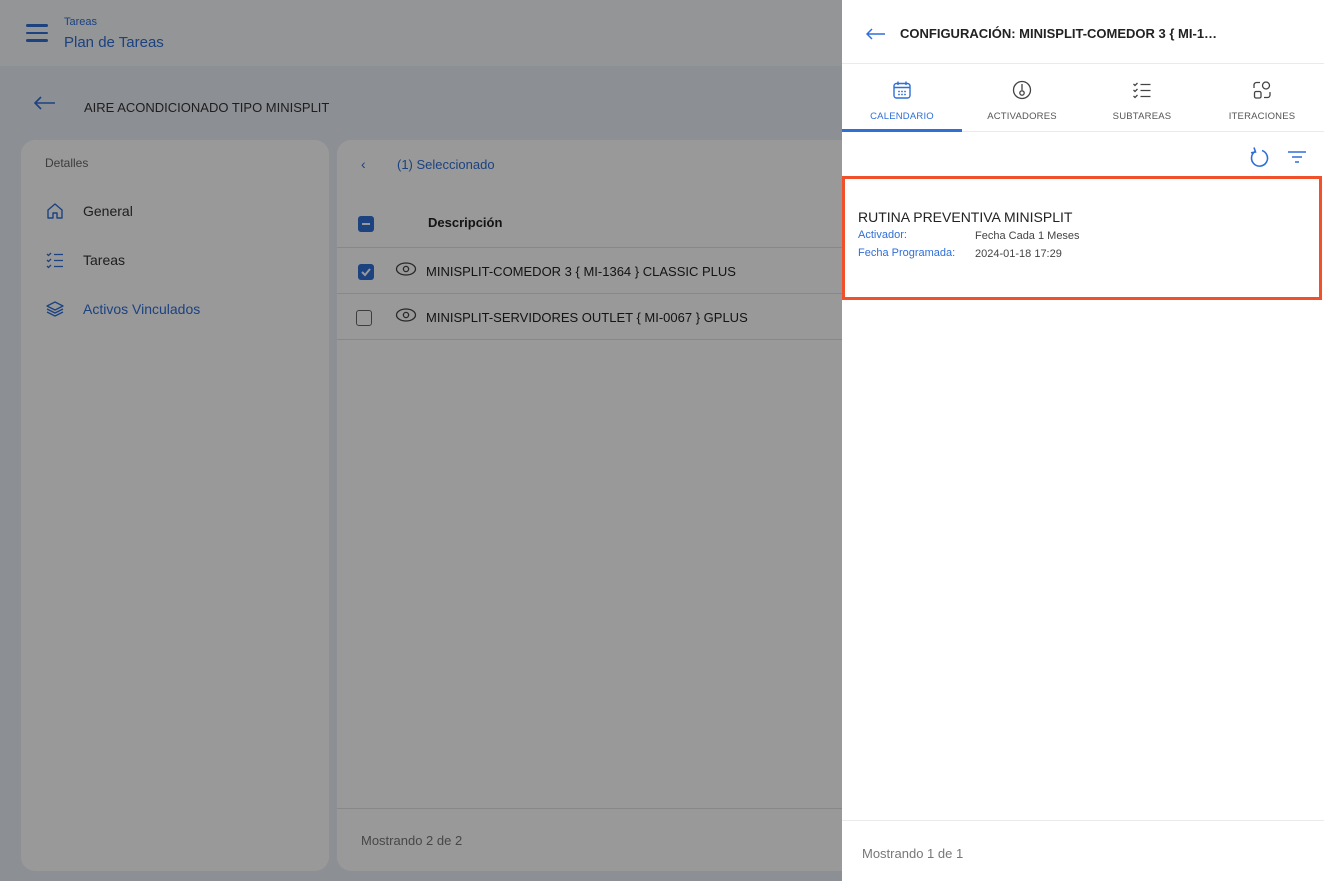  I want to click on tab-calendario: CALENDARIO, so click(902, 98).